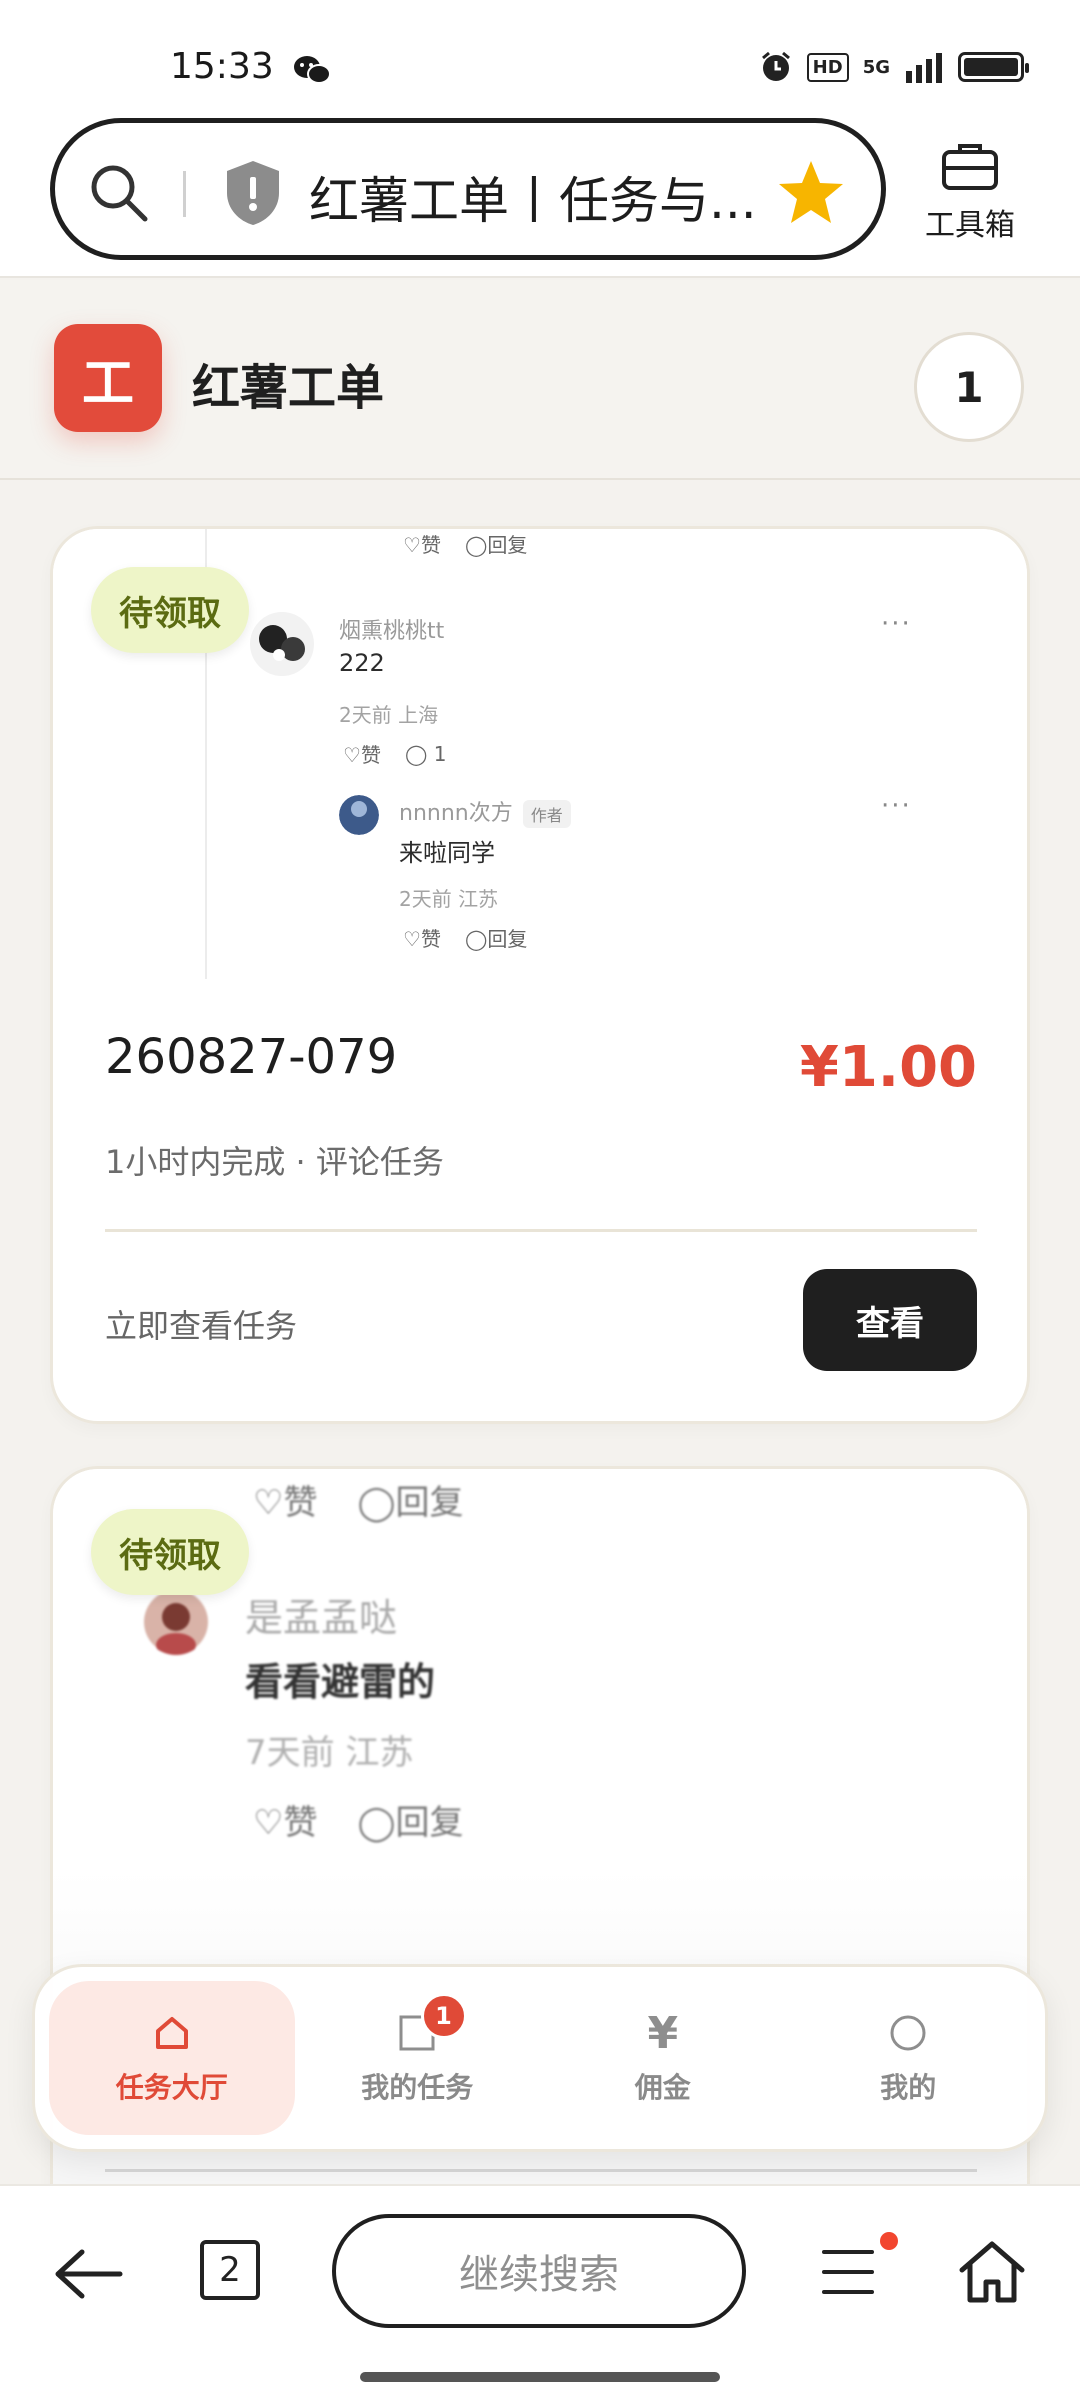  What do you see at coordinates (876, 67) in the screenshot?
I see `signal-5g-label: 5G` at bounding box center [876, 67].